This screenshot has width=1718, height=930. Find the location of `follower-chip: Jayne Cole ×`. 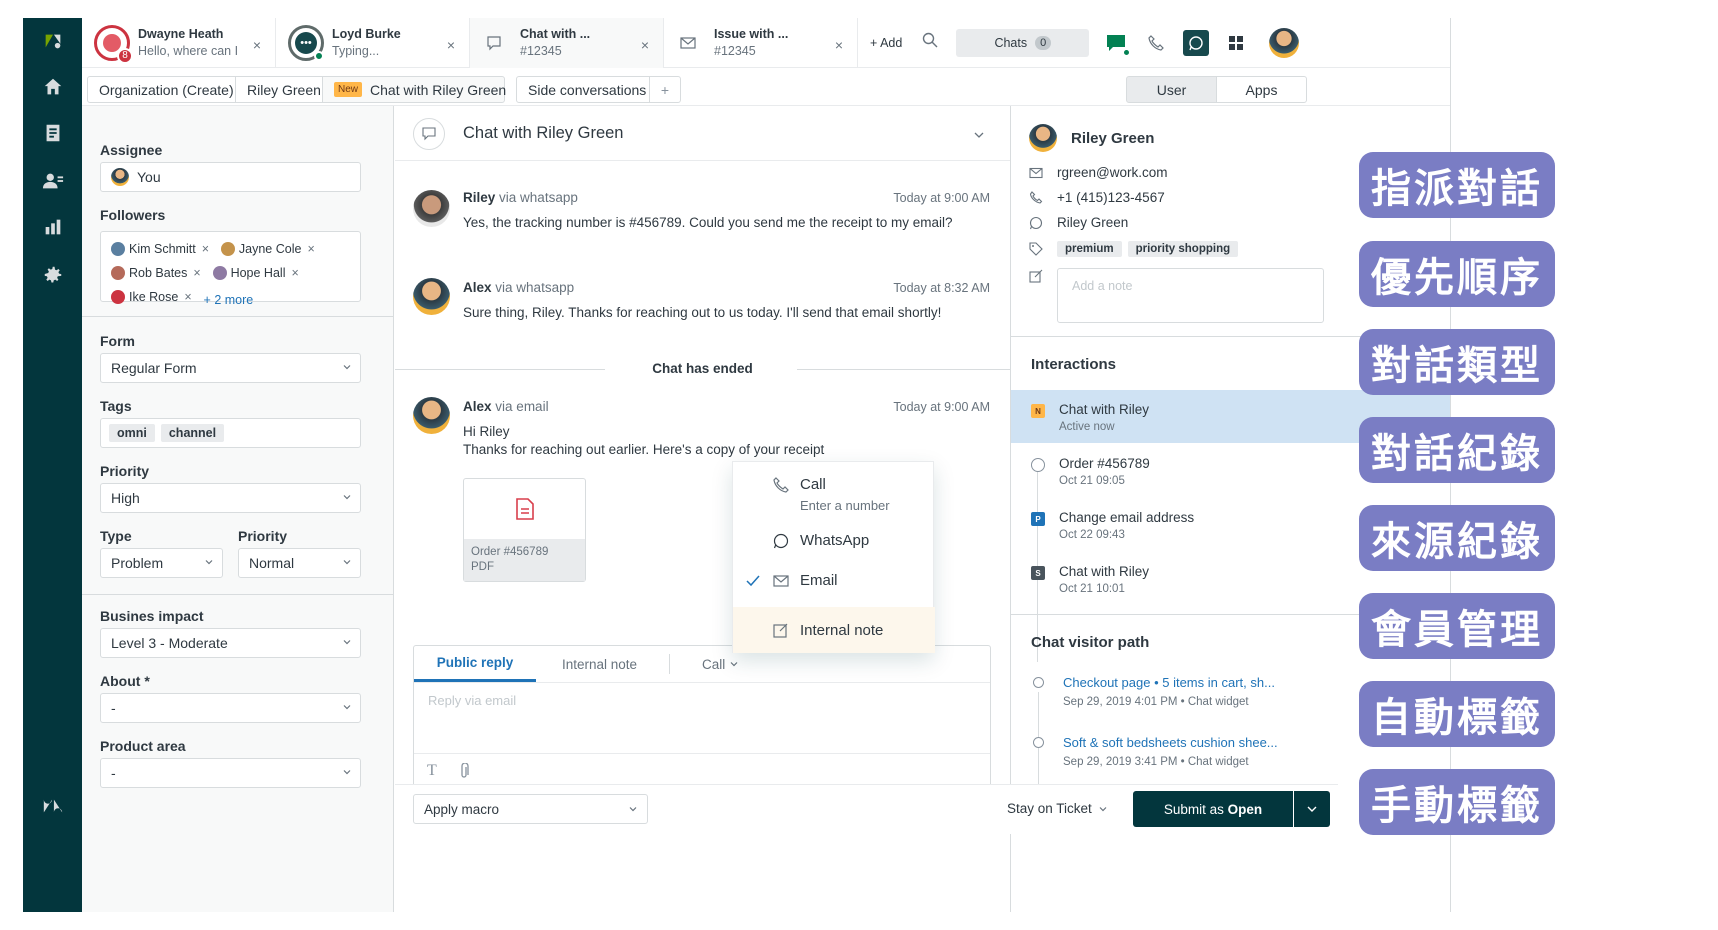

follower-chip: Jayne Cole × is located at coordinates (267, 249).